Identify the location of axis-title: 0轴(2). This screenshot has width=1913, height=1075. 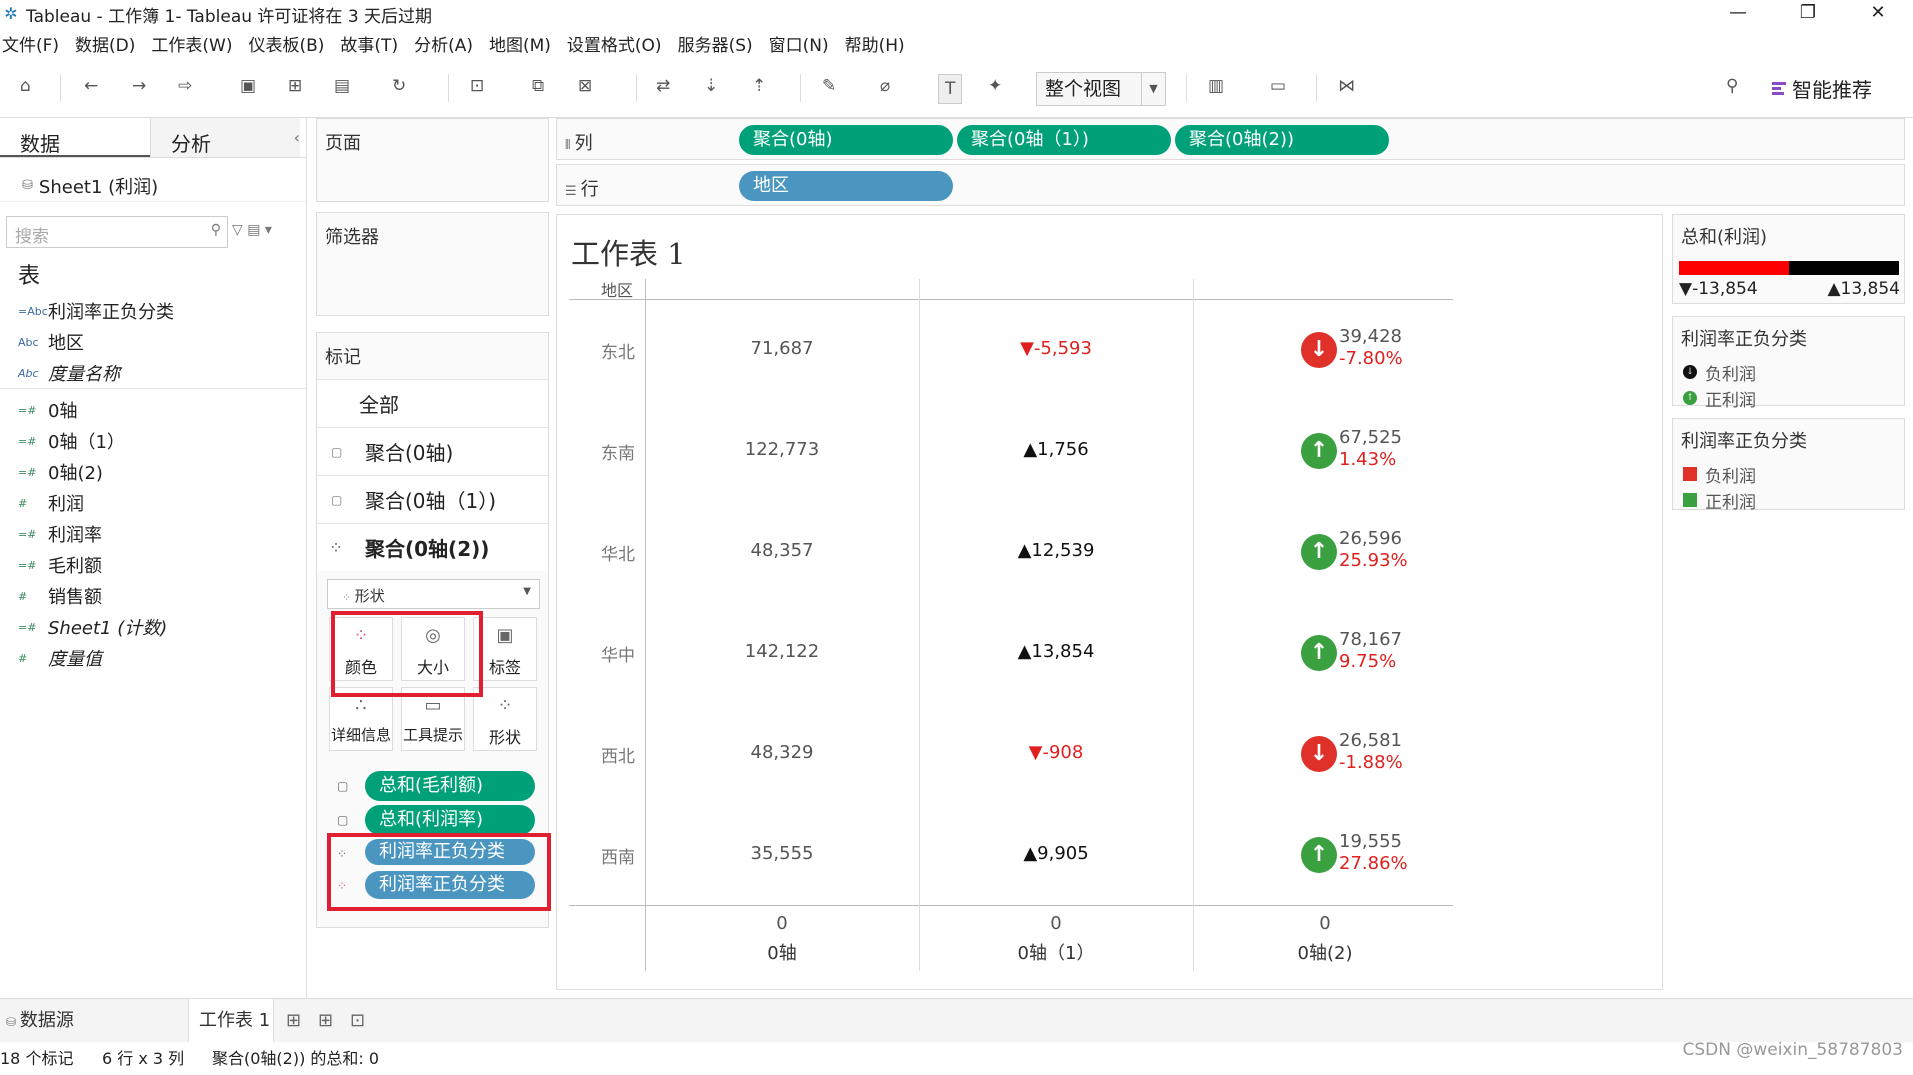
(1325, 952).